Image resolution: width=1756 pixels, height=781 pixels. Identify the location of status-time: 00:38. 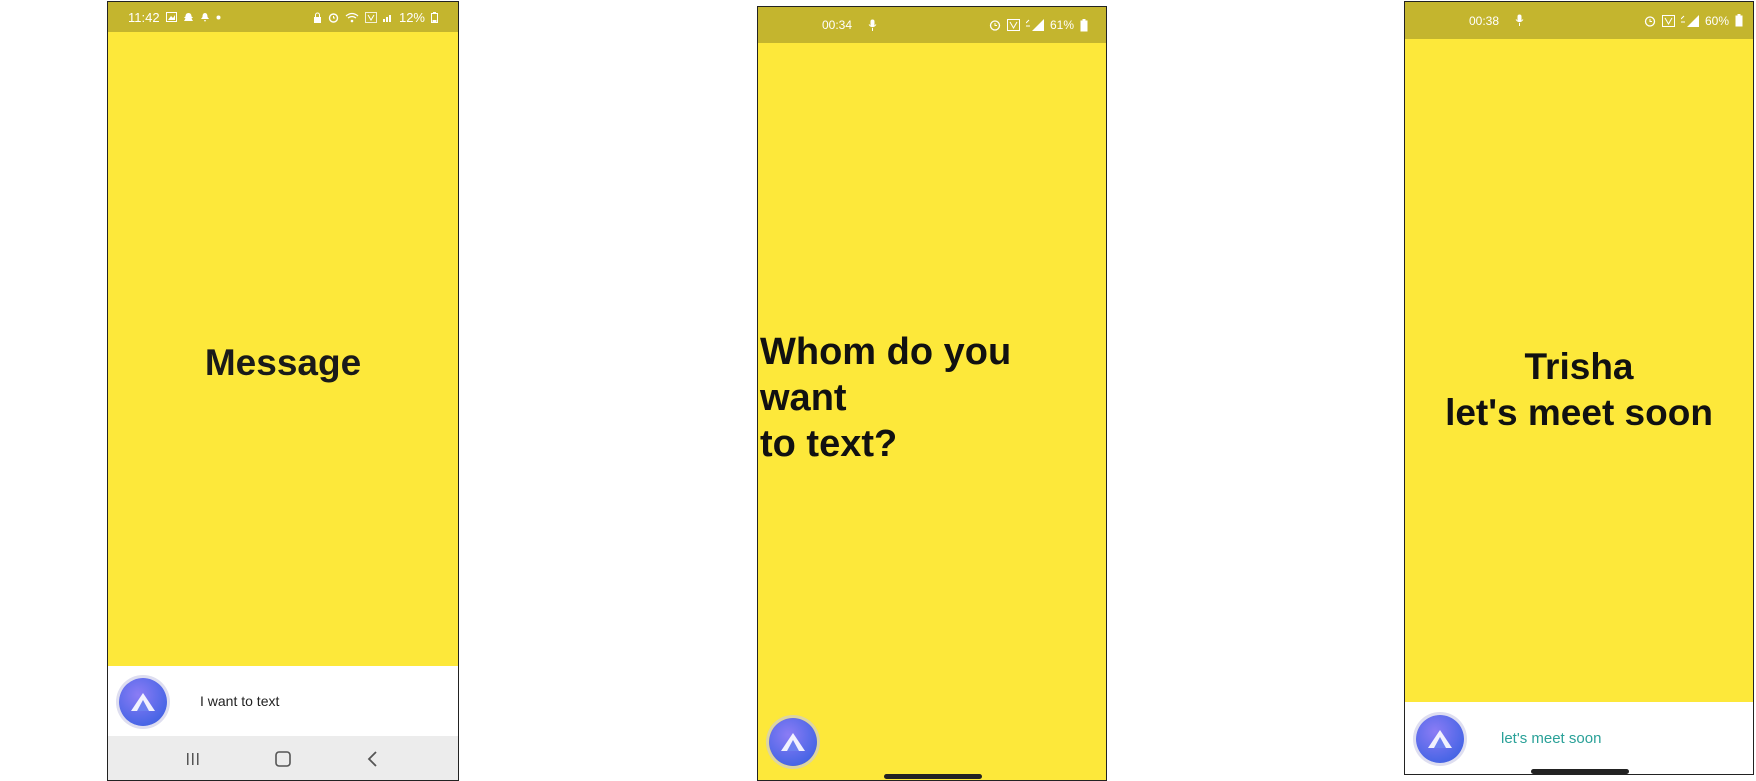
(1484, 20).